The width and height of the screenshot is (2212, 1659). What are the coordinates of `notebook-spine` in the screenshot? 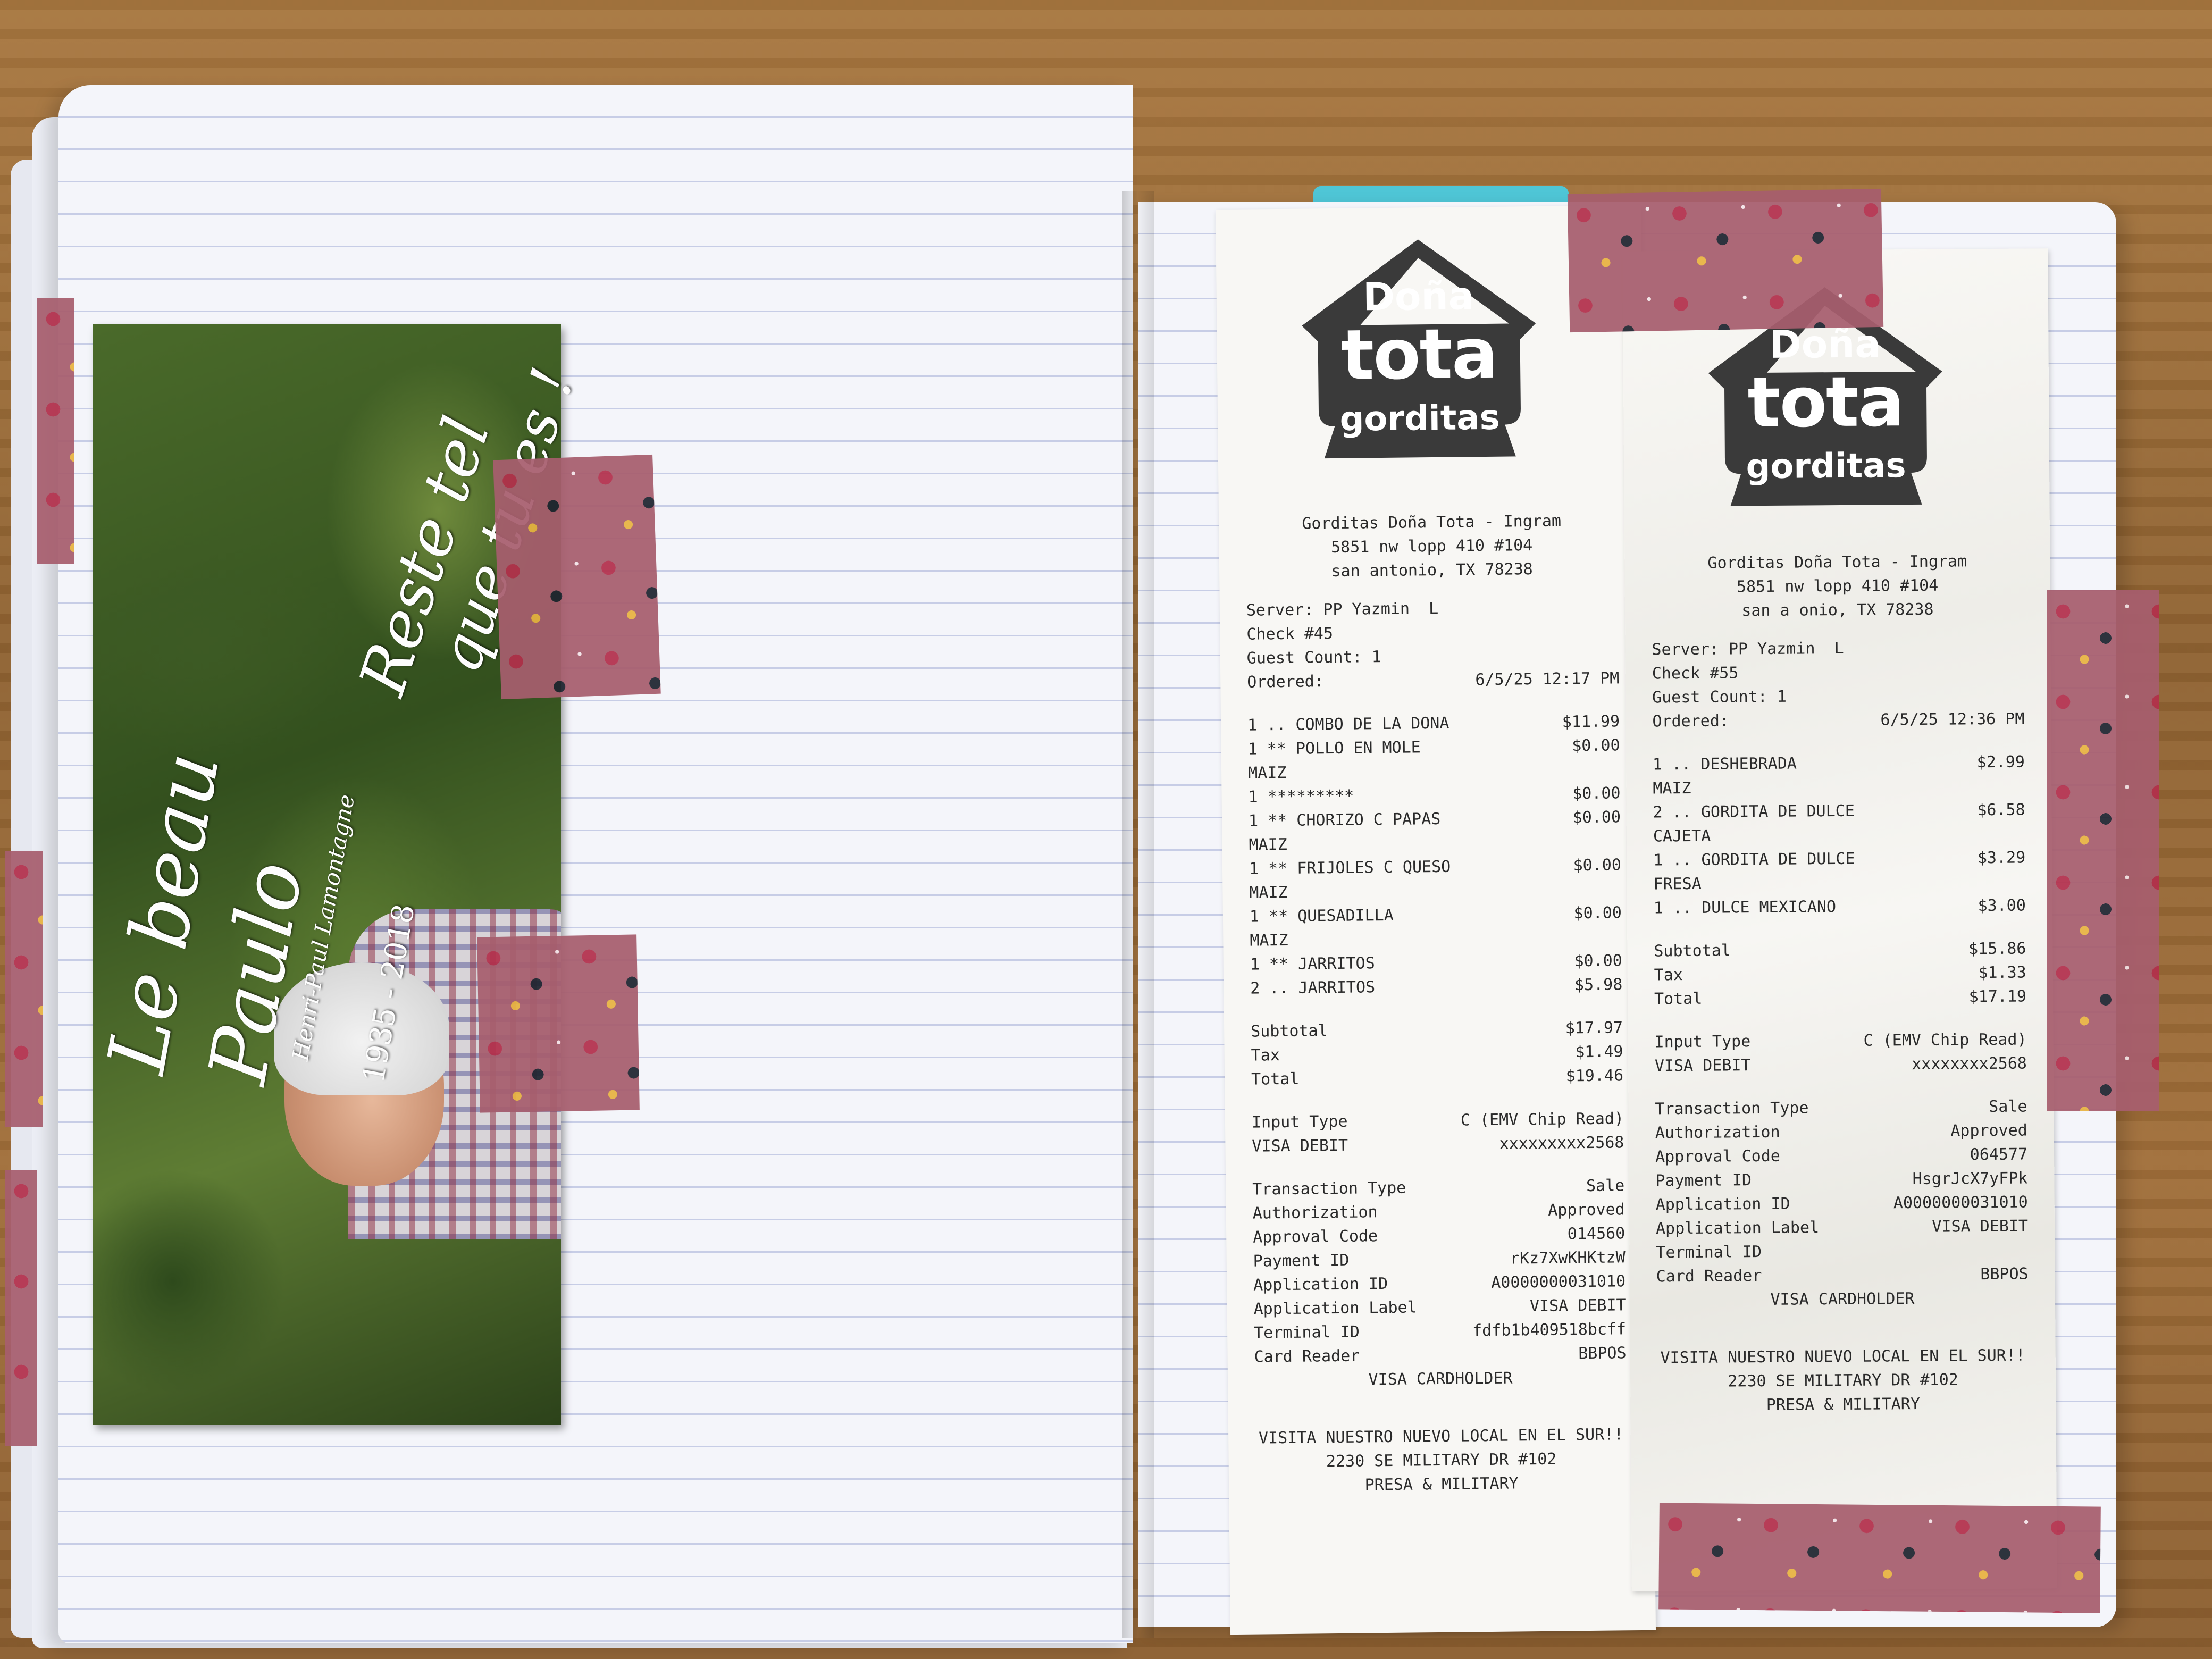 It's located at (1138, 914).